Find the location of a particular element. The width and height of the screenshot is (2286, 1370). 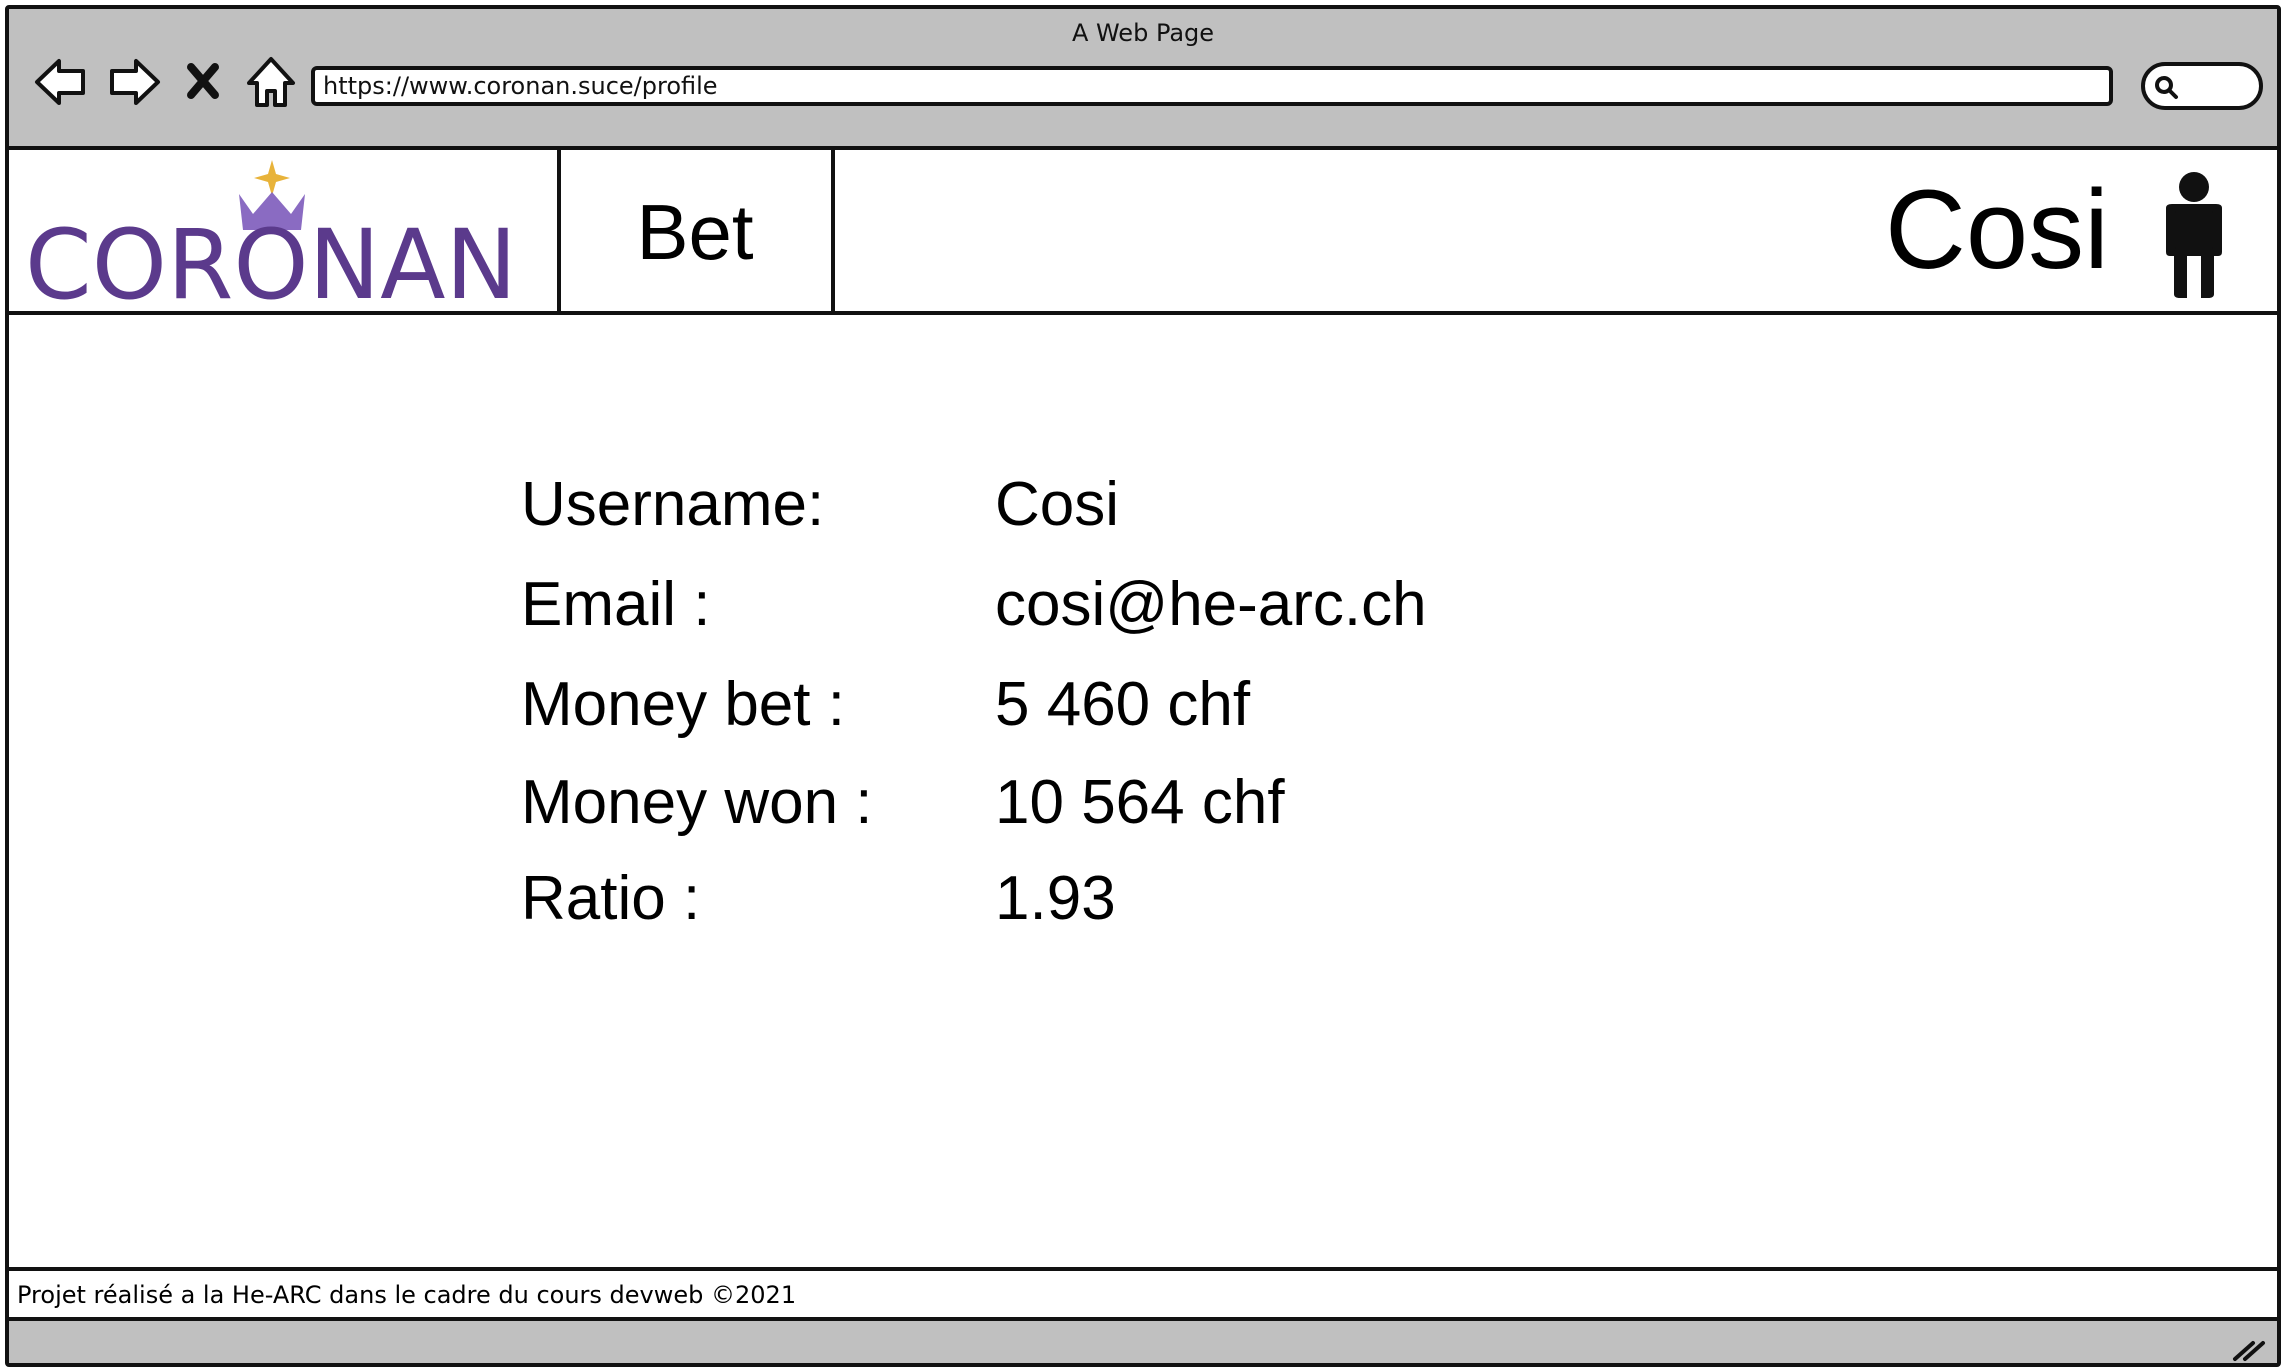

profile-row-ratio: Ratio : 1.93 is located at coordinates (1071, 899).